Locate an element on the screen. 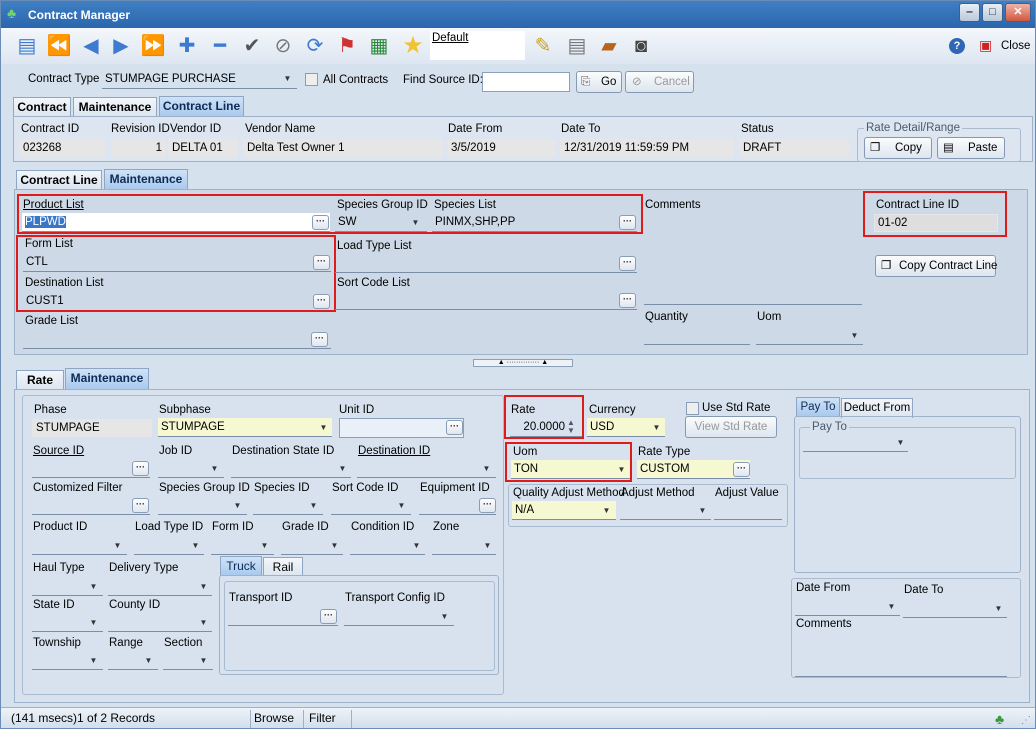 The image size is (1036, 729). tab-contract-line: Contract Line is located at coordinates (201, 106).